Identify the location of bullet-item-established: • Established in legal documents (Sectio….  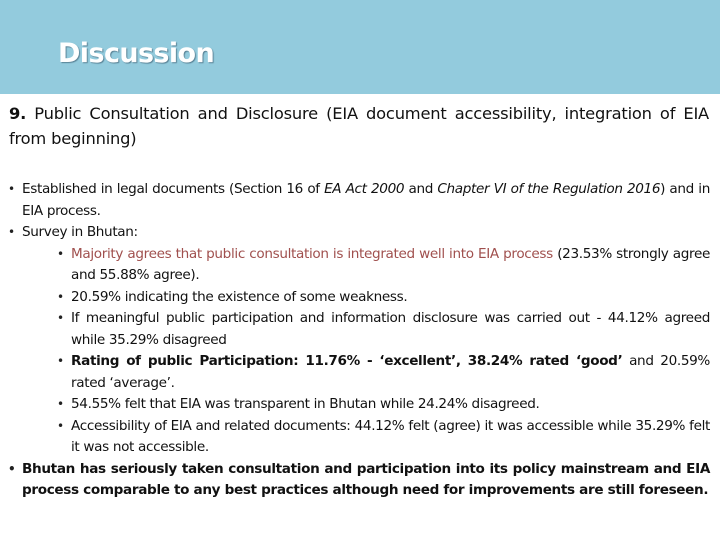
(359, 200).